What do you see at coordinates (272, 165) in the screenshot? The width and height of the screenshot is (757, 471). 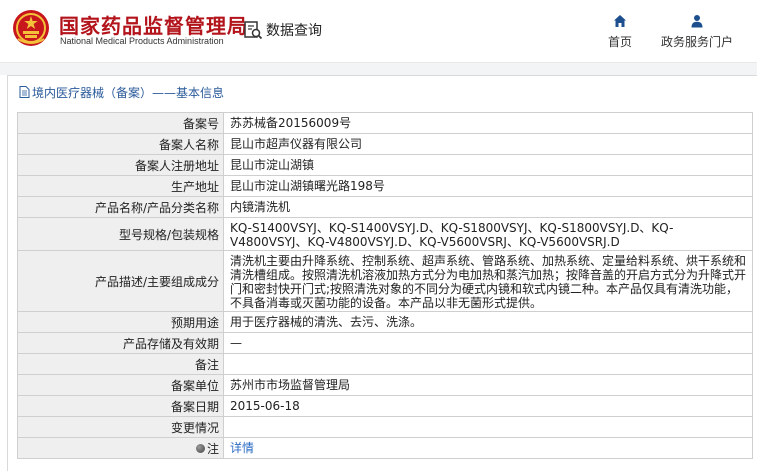 I see `row-value: 昆山市淀山湖镇` at bounding box center [272, 165].